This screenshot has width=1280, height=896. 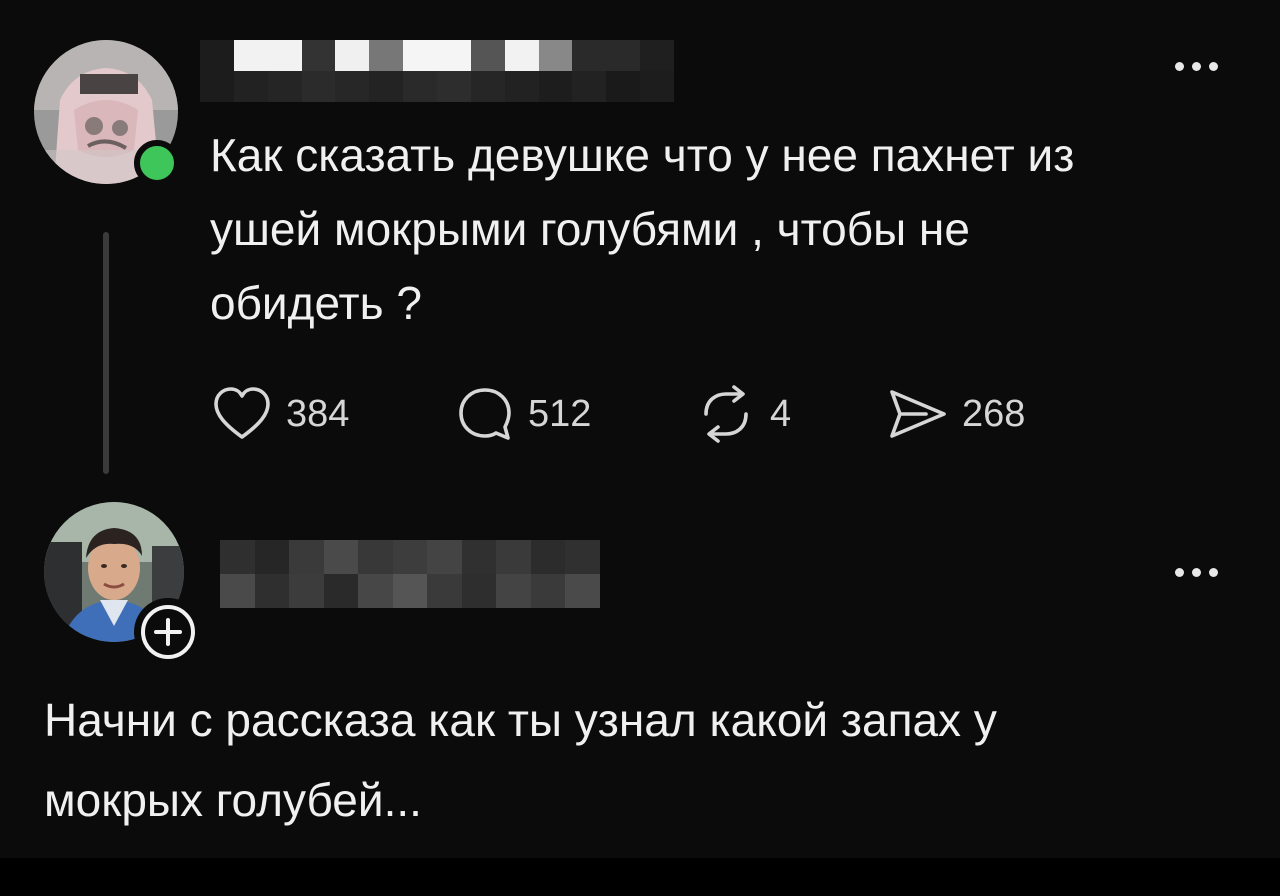 I want to click on post-text-line: обидеть ?, so click(x=316, y=303).